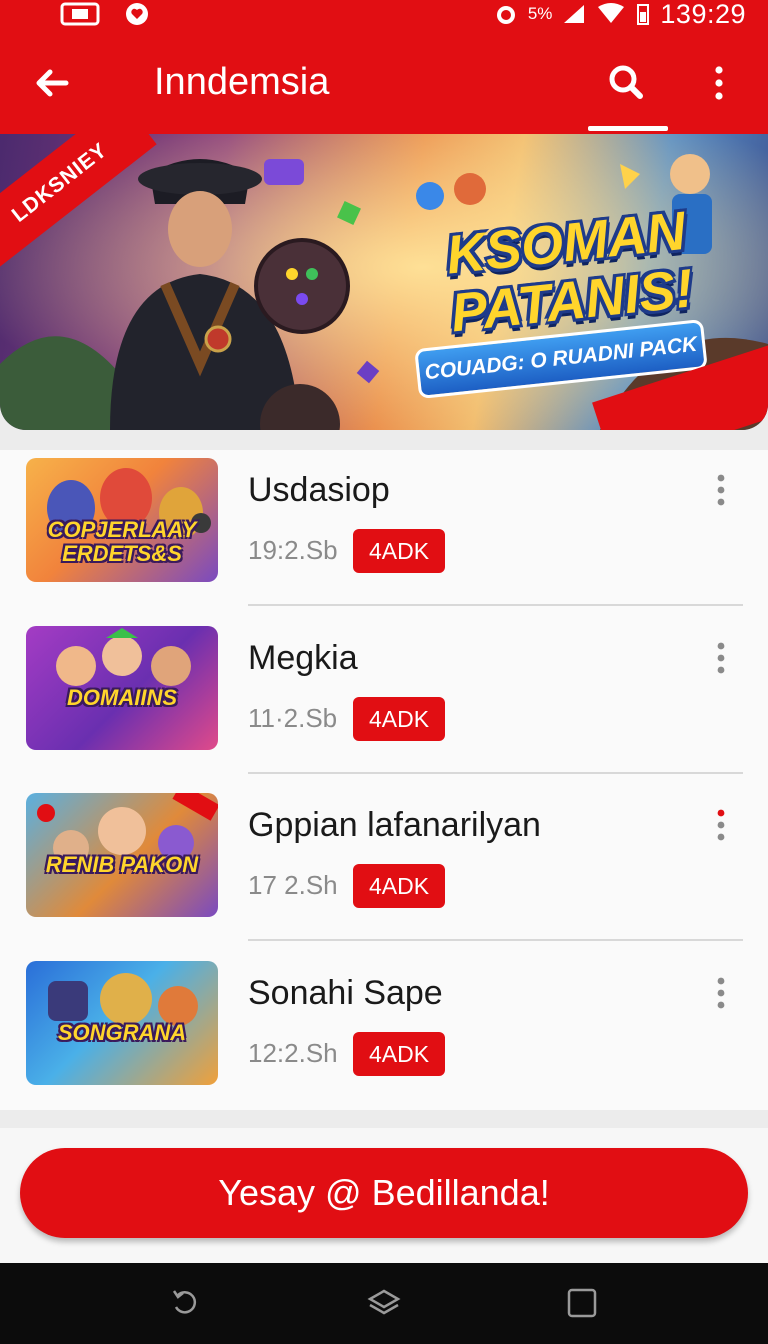 Image resolution: width=768 pixels, height=1344 pixels. I want to click on system-nav-bar, so click(384, 1303).